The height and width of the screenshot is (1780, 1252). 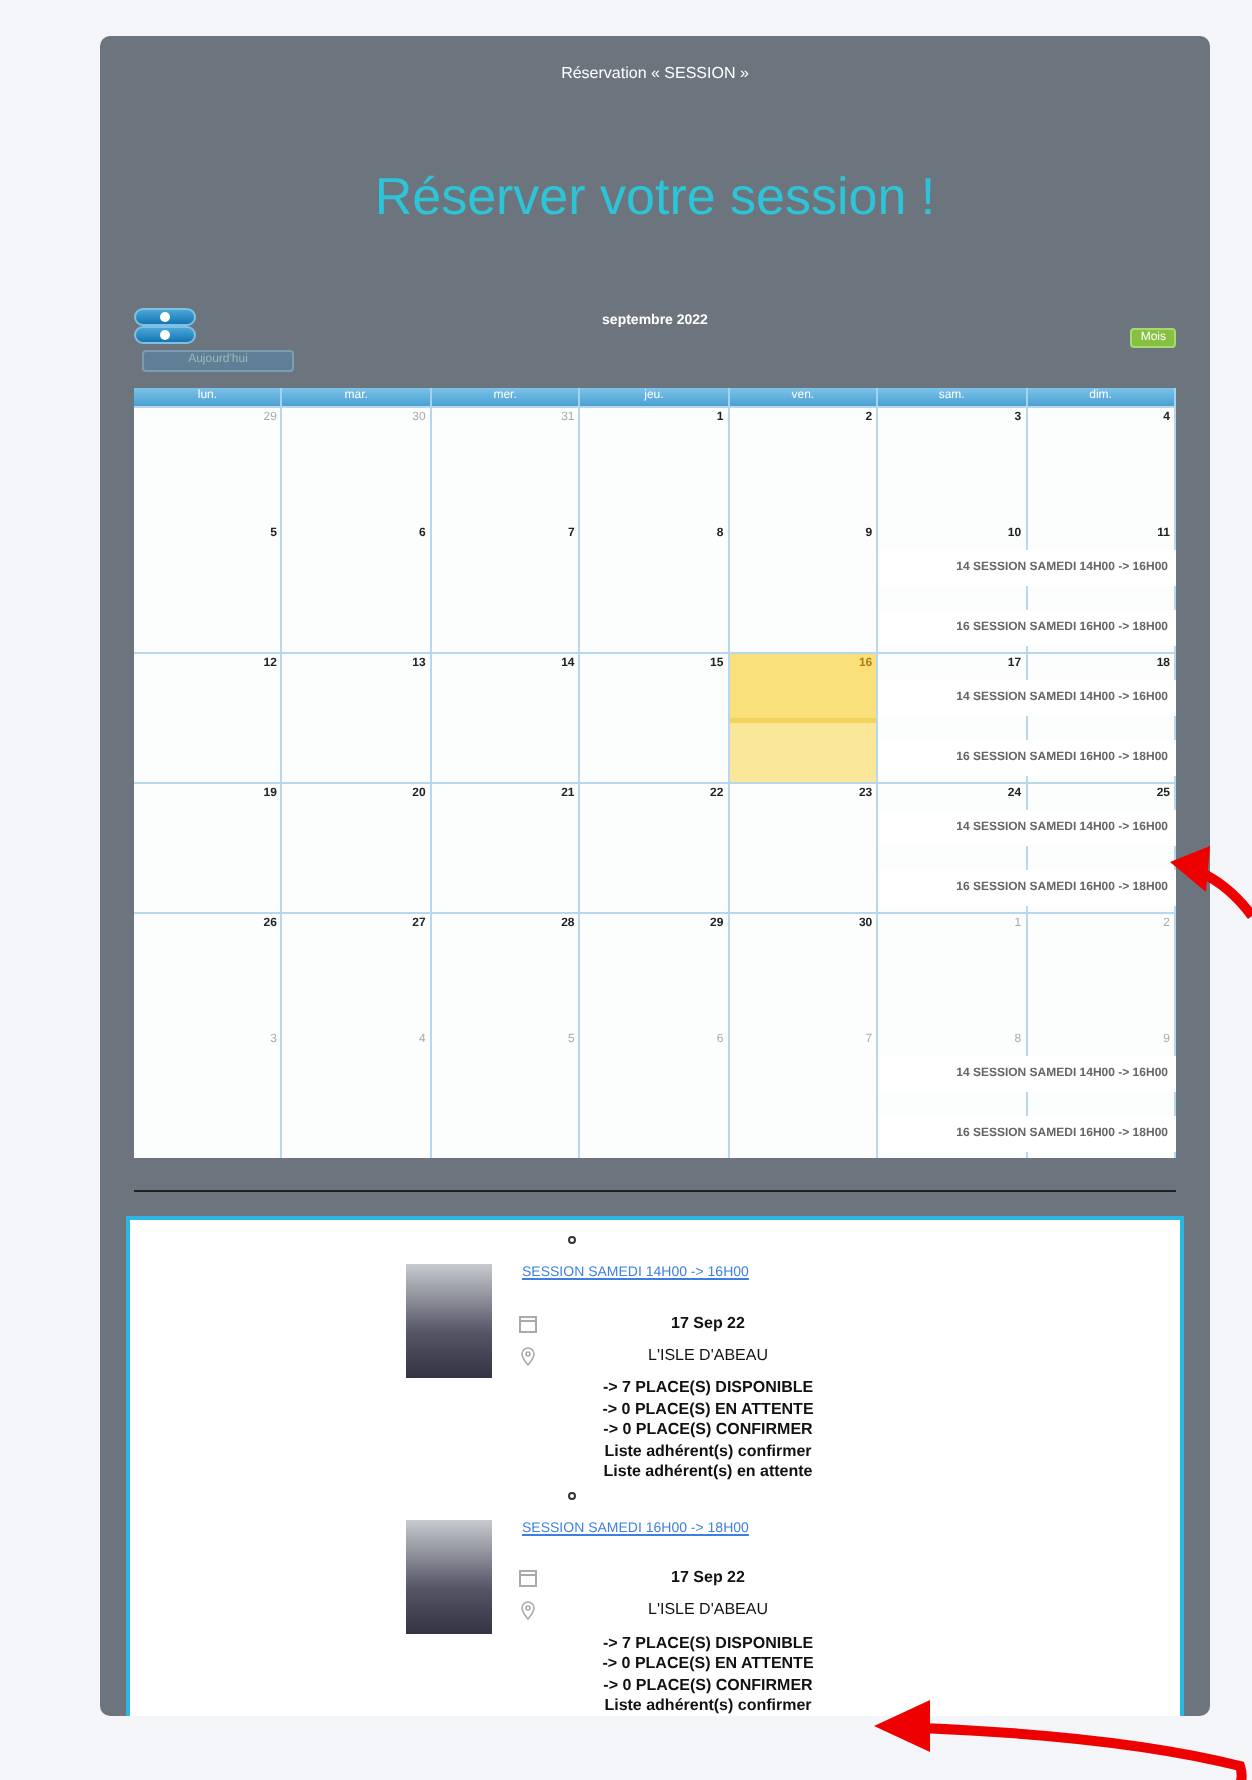 I want to click on next-icon, so click(x=165, y=335).